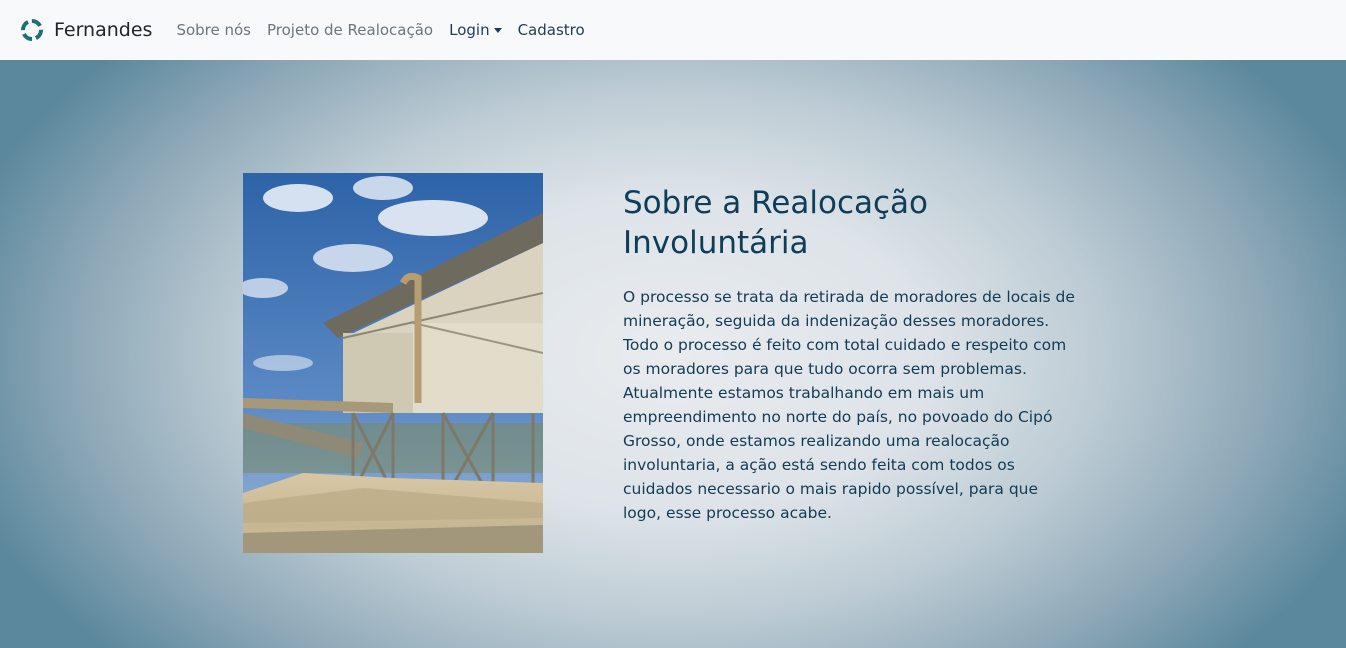  What do you see at coordinates (716, 243) in the screenshot?
I see `title-line-2: Involuntária` at bounding box center [716, 243].